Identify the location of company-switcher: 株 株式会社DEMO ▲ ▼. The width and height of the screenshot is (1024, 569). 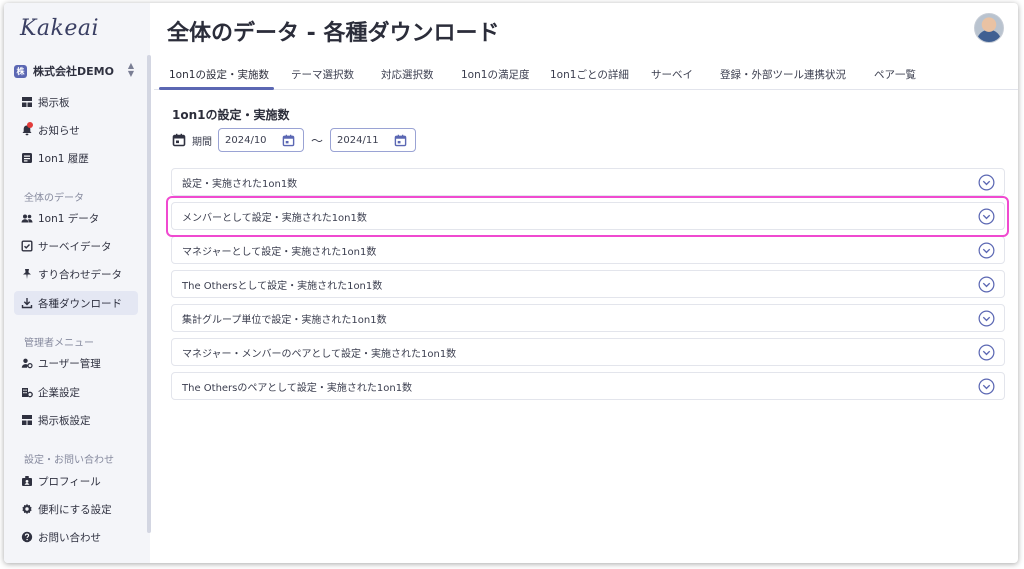
(76, 71).